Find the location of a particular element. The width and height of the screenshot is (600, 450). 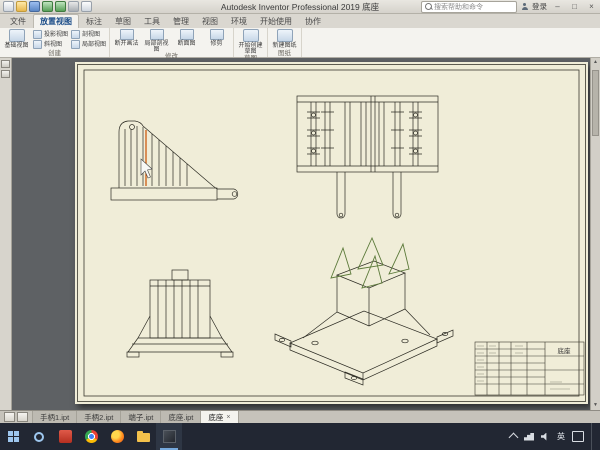

tray-expand-icon is located at coordinates (513, 437).